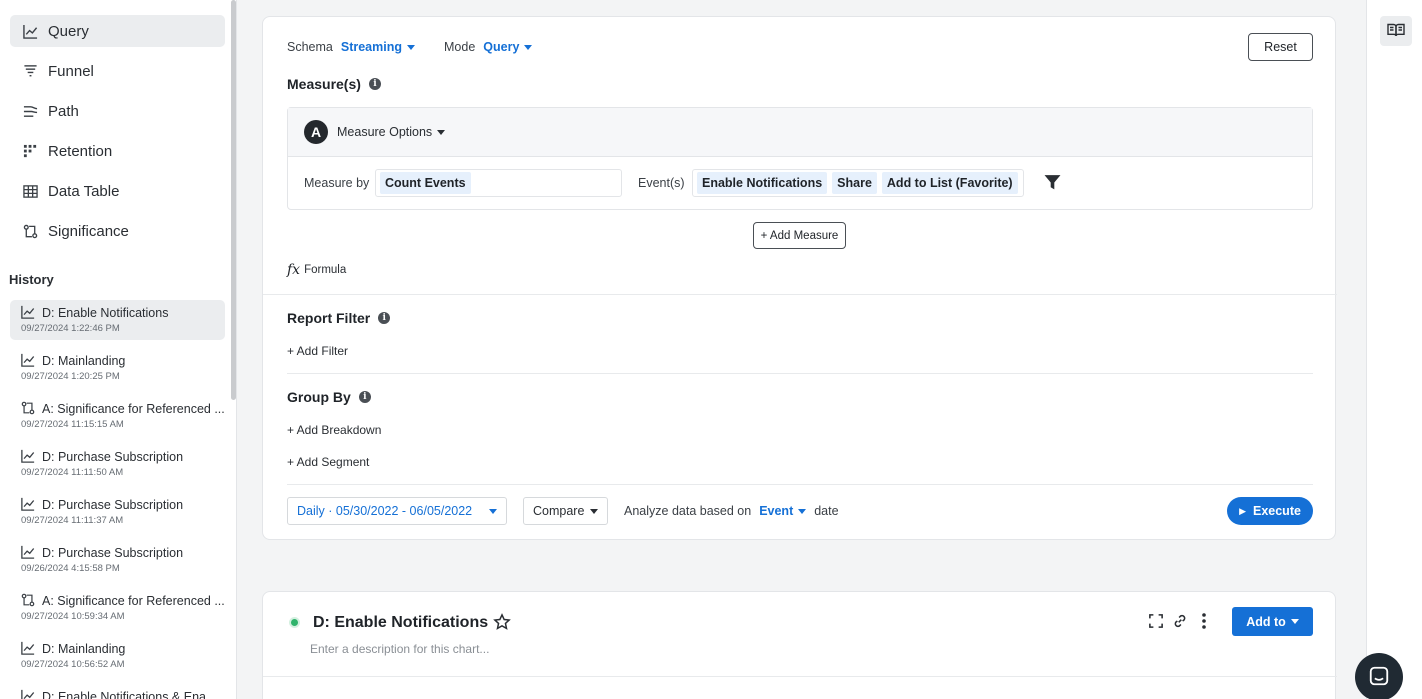 This screenshot has height=699, width=1422. Describe the element at coordinates (30, 151) in the screenshot. I see `retention-icon` at that location.